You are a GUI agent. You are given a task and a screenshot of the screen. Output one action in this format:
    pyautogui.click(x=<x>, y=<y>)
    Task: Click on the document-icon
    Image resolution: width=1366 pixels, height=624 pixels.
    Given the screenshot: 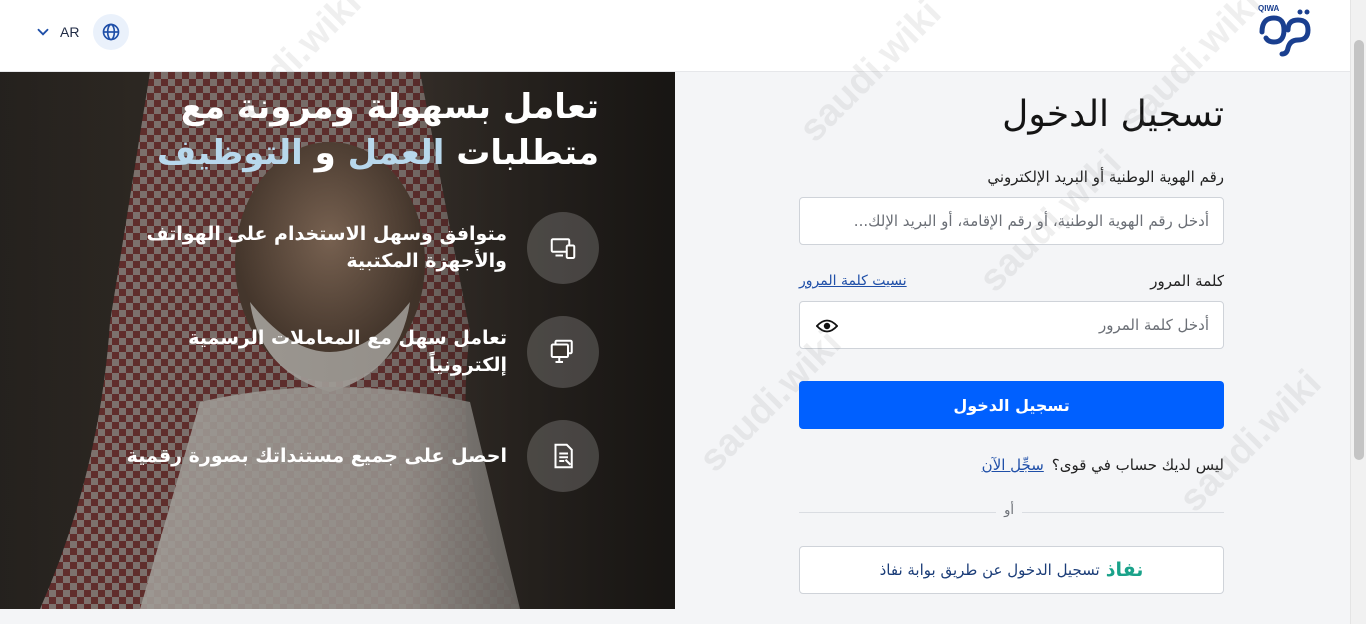 What is the action you would take?
    pyautogui.click(x=563, y=456)
    